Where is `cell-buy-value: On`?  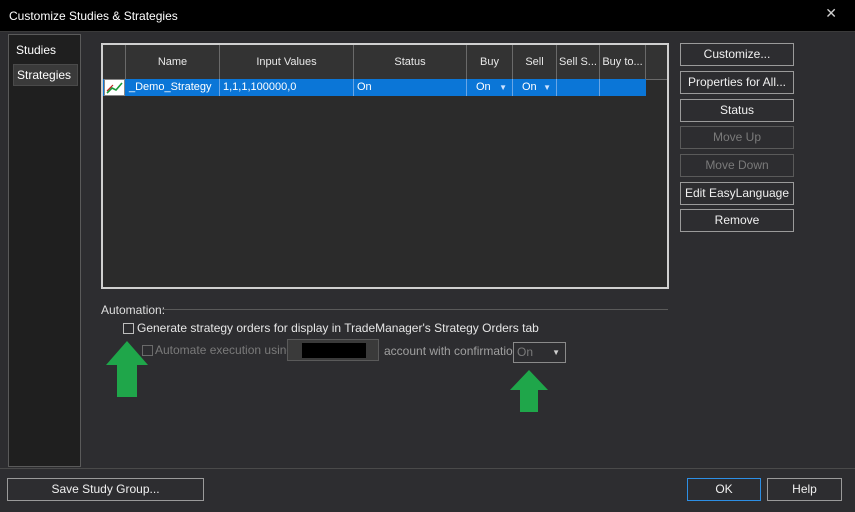 cell-buy-value: On is located at coordinates (483, 87).